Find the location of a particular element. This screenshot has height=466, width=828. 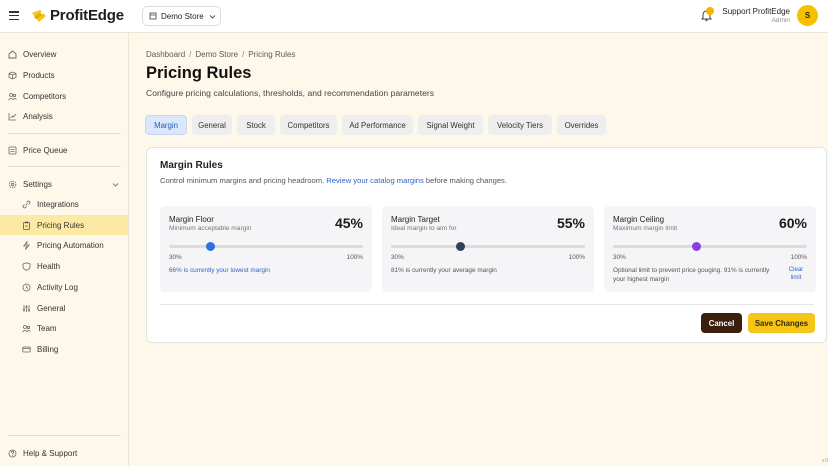

user-info: Support ProfitEdge Admin is located at coordinates (756, 15).